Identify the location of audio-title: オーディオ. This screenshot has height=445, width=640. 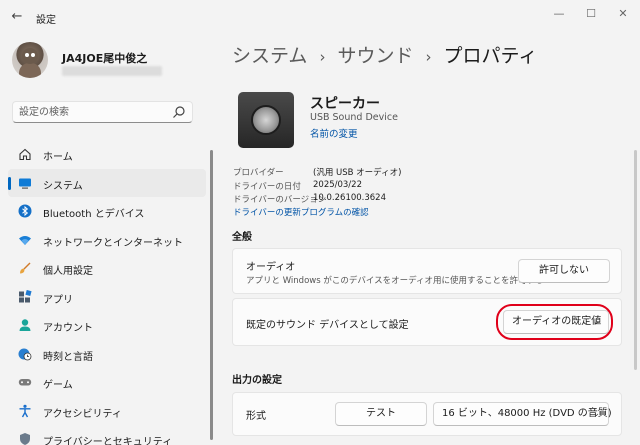
(271, 267).